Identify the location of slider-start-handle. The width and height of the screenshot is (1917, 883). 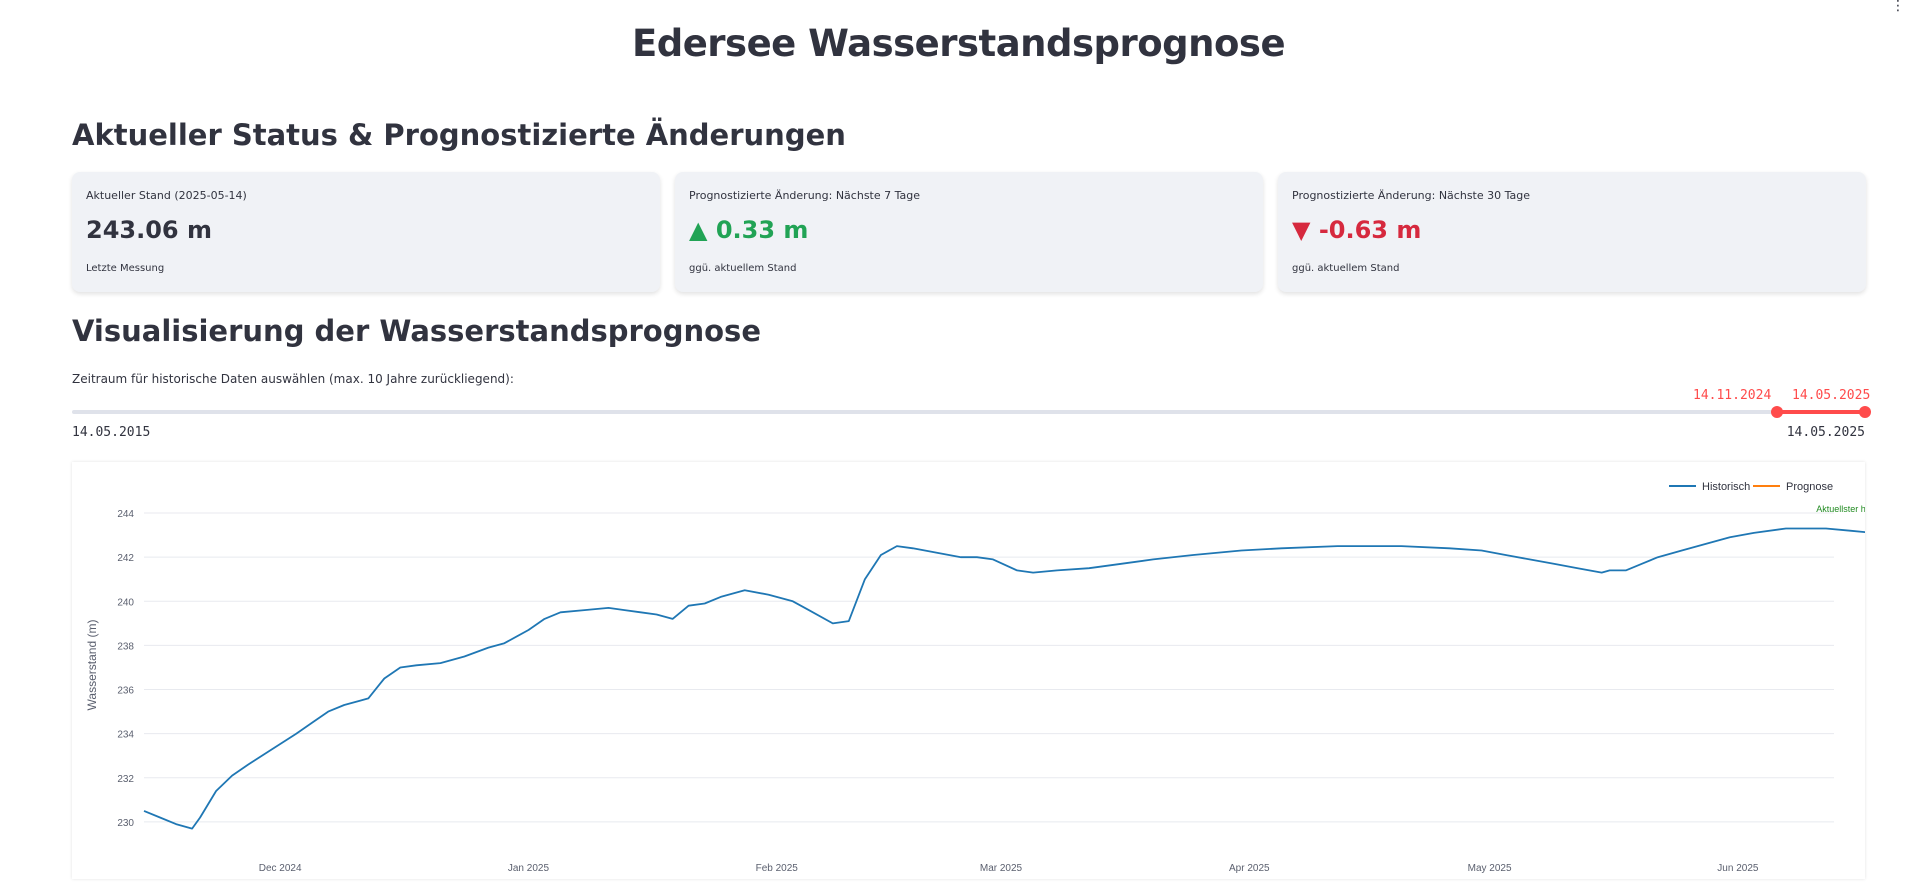
(1777, 412).